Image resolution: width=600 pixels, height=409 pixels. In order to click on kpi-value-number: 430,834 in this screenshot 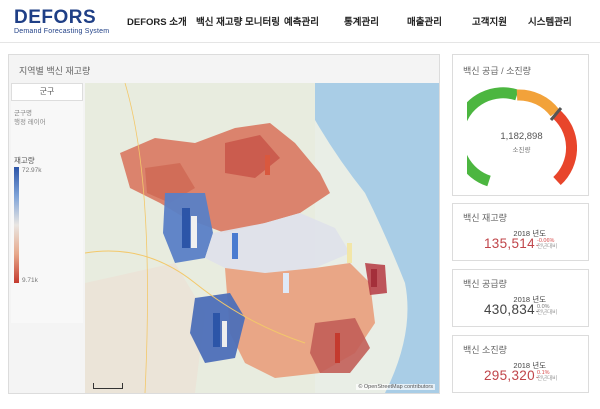, I will do `click(509, 309)`.